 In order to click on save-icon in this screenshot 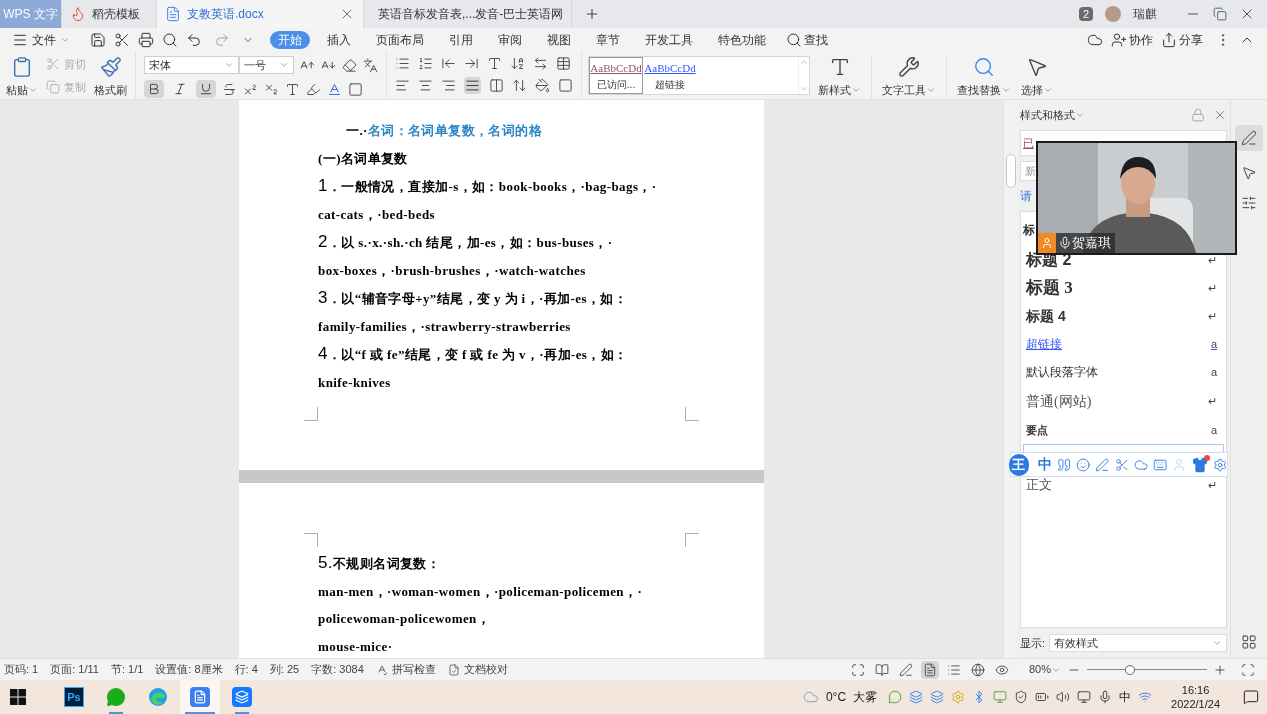, I will do `click(98, 40)`.